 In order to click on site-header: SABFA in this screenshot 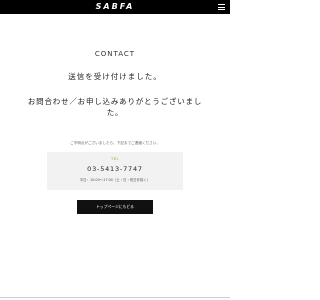, I will do `click(115, 7)`.